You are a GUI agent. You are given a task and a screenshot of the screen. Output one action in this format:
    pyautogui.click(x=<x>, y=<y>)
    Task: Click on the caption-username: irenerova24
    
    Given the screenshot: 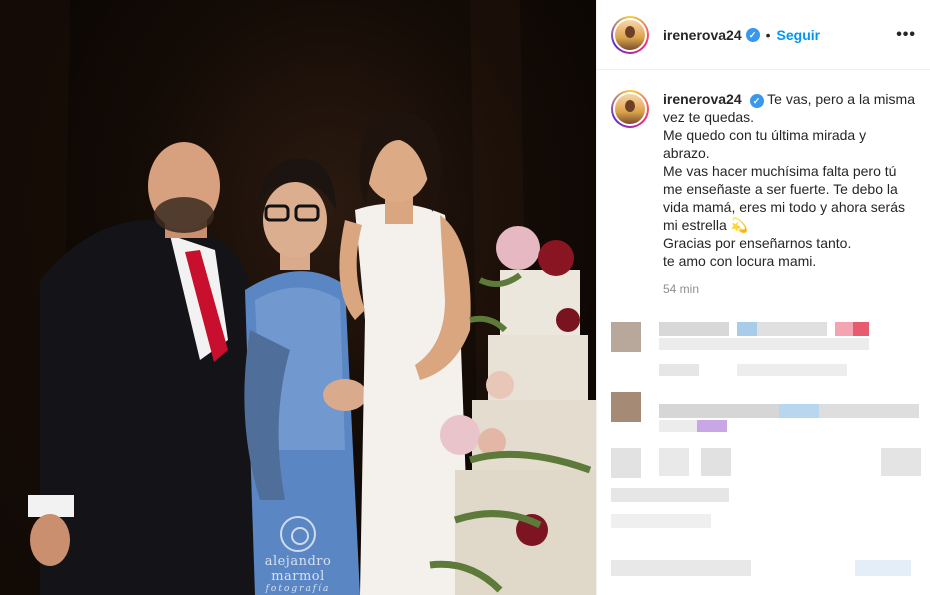 What is the action you would take?
    pyautogui.click(x=702, y=99)
    